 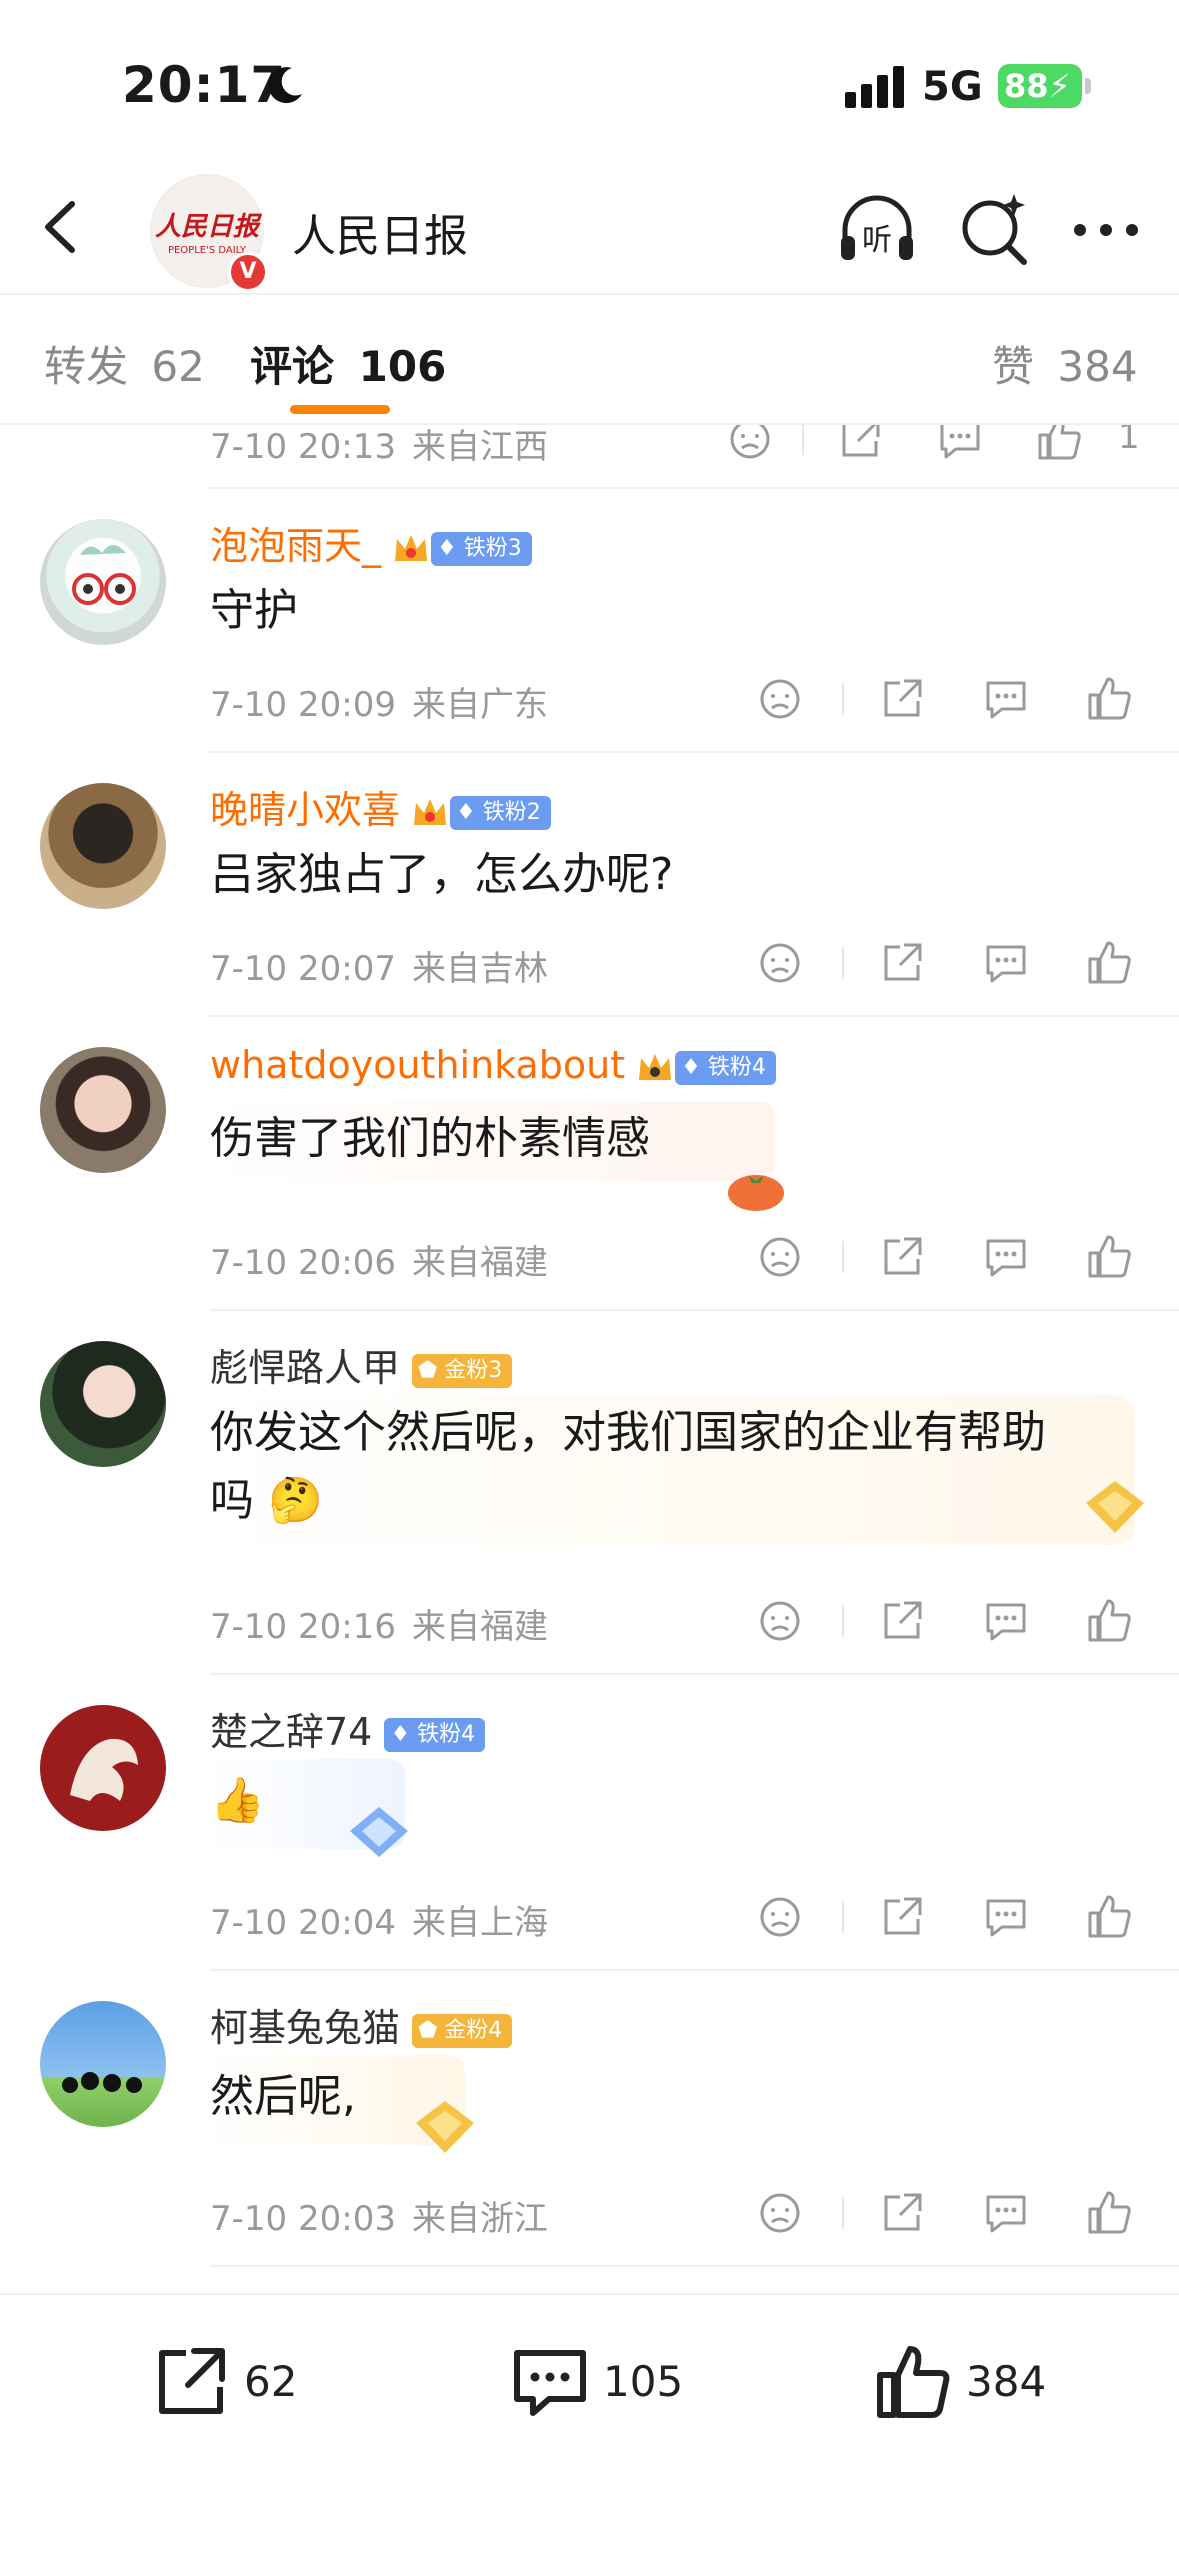 I want to click on tab-comments: 评论 106, so click(x=348, y=363).